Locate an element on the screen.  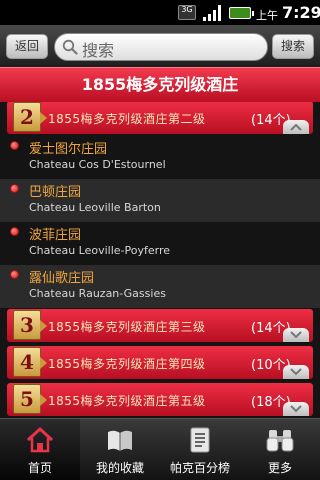
item-name-cn: 巴顿庄园 is located at coordinates (55, 192).